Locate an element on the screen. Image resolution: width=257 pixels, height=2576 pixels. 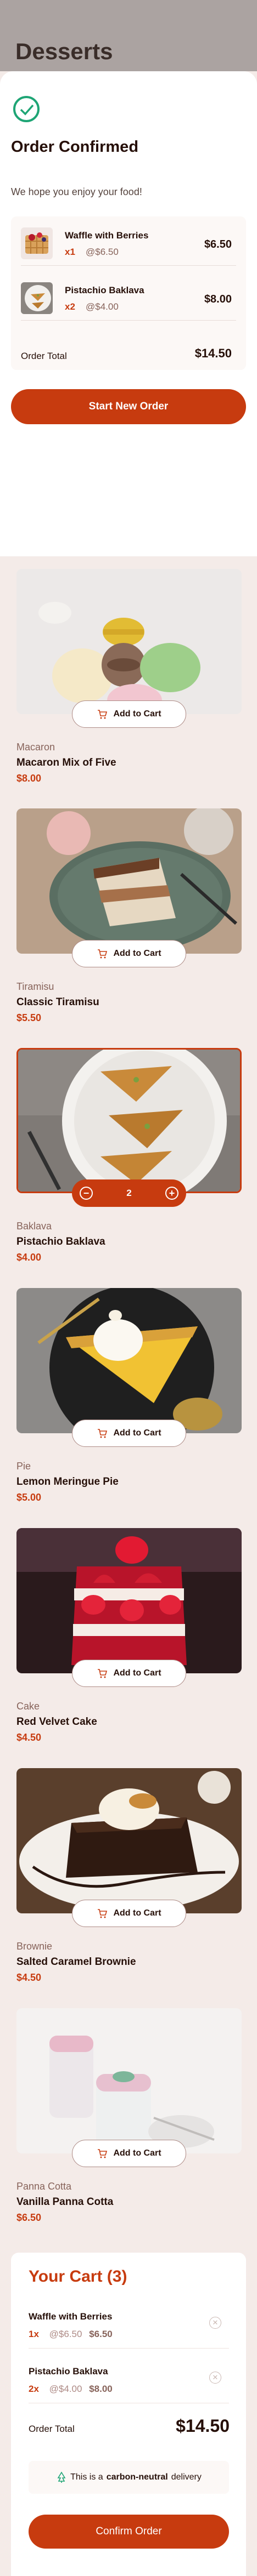
cart-item-total: $6.50 is located at coordinates (101, 2334).